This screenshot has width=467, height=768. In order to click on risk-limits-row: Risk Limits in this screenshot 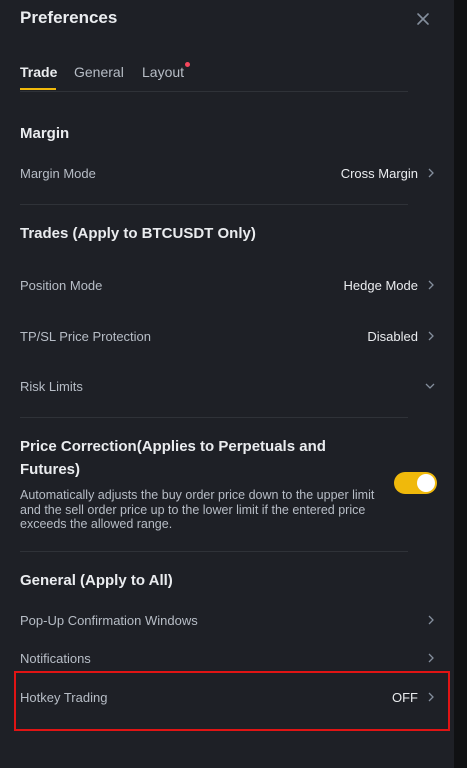, I will do `click(228, 386)`.